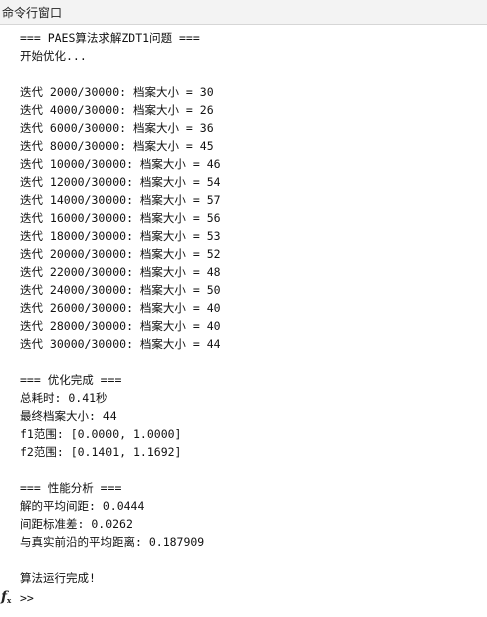  I want to click on console-line: f2范围: [0.1401, 1.1692], so click(101, 452).